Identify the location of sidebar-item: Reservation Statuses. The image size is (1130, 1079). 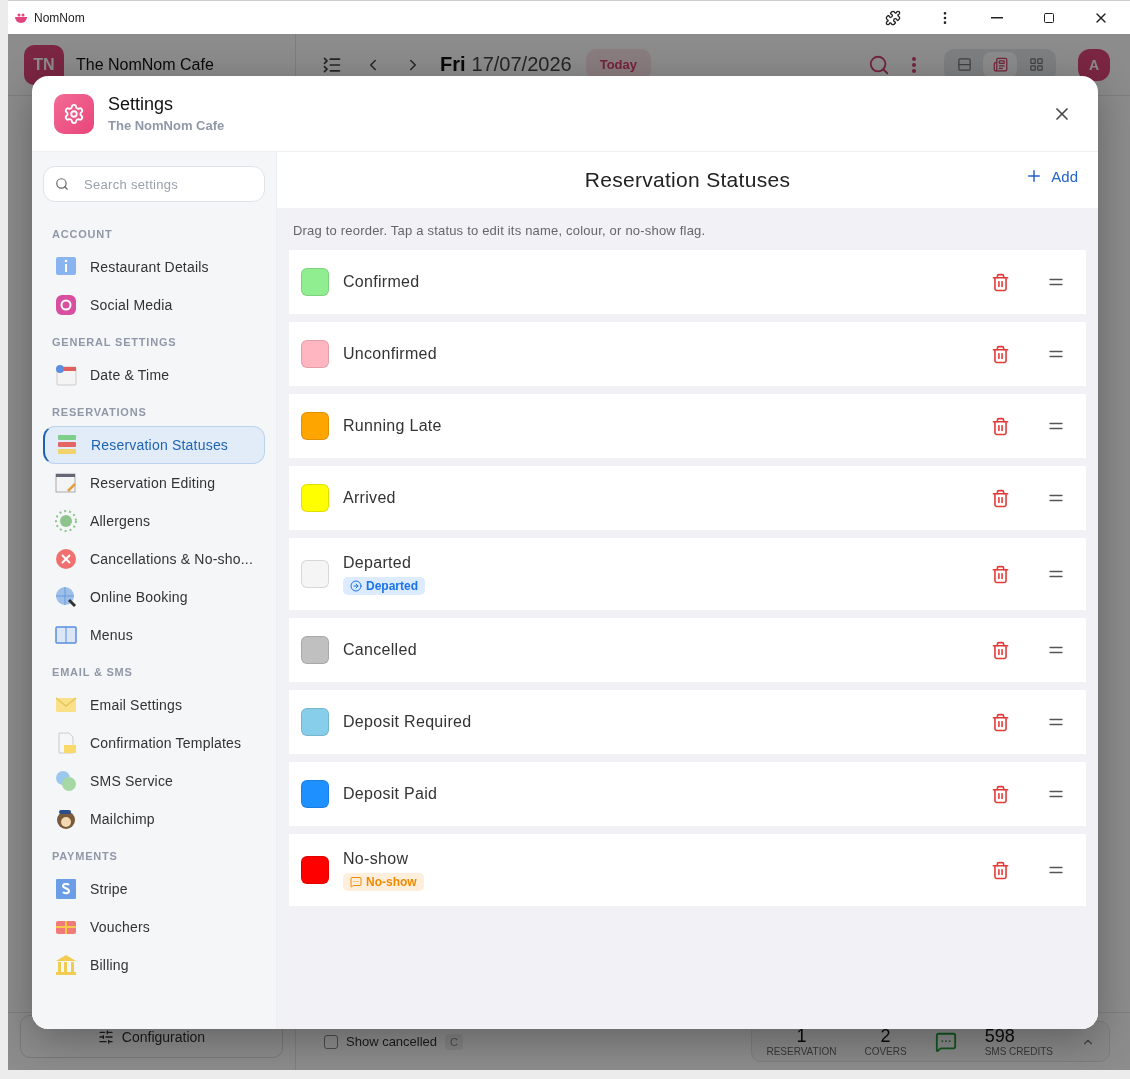
(154, 445).